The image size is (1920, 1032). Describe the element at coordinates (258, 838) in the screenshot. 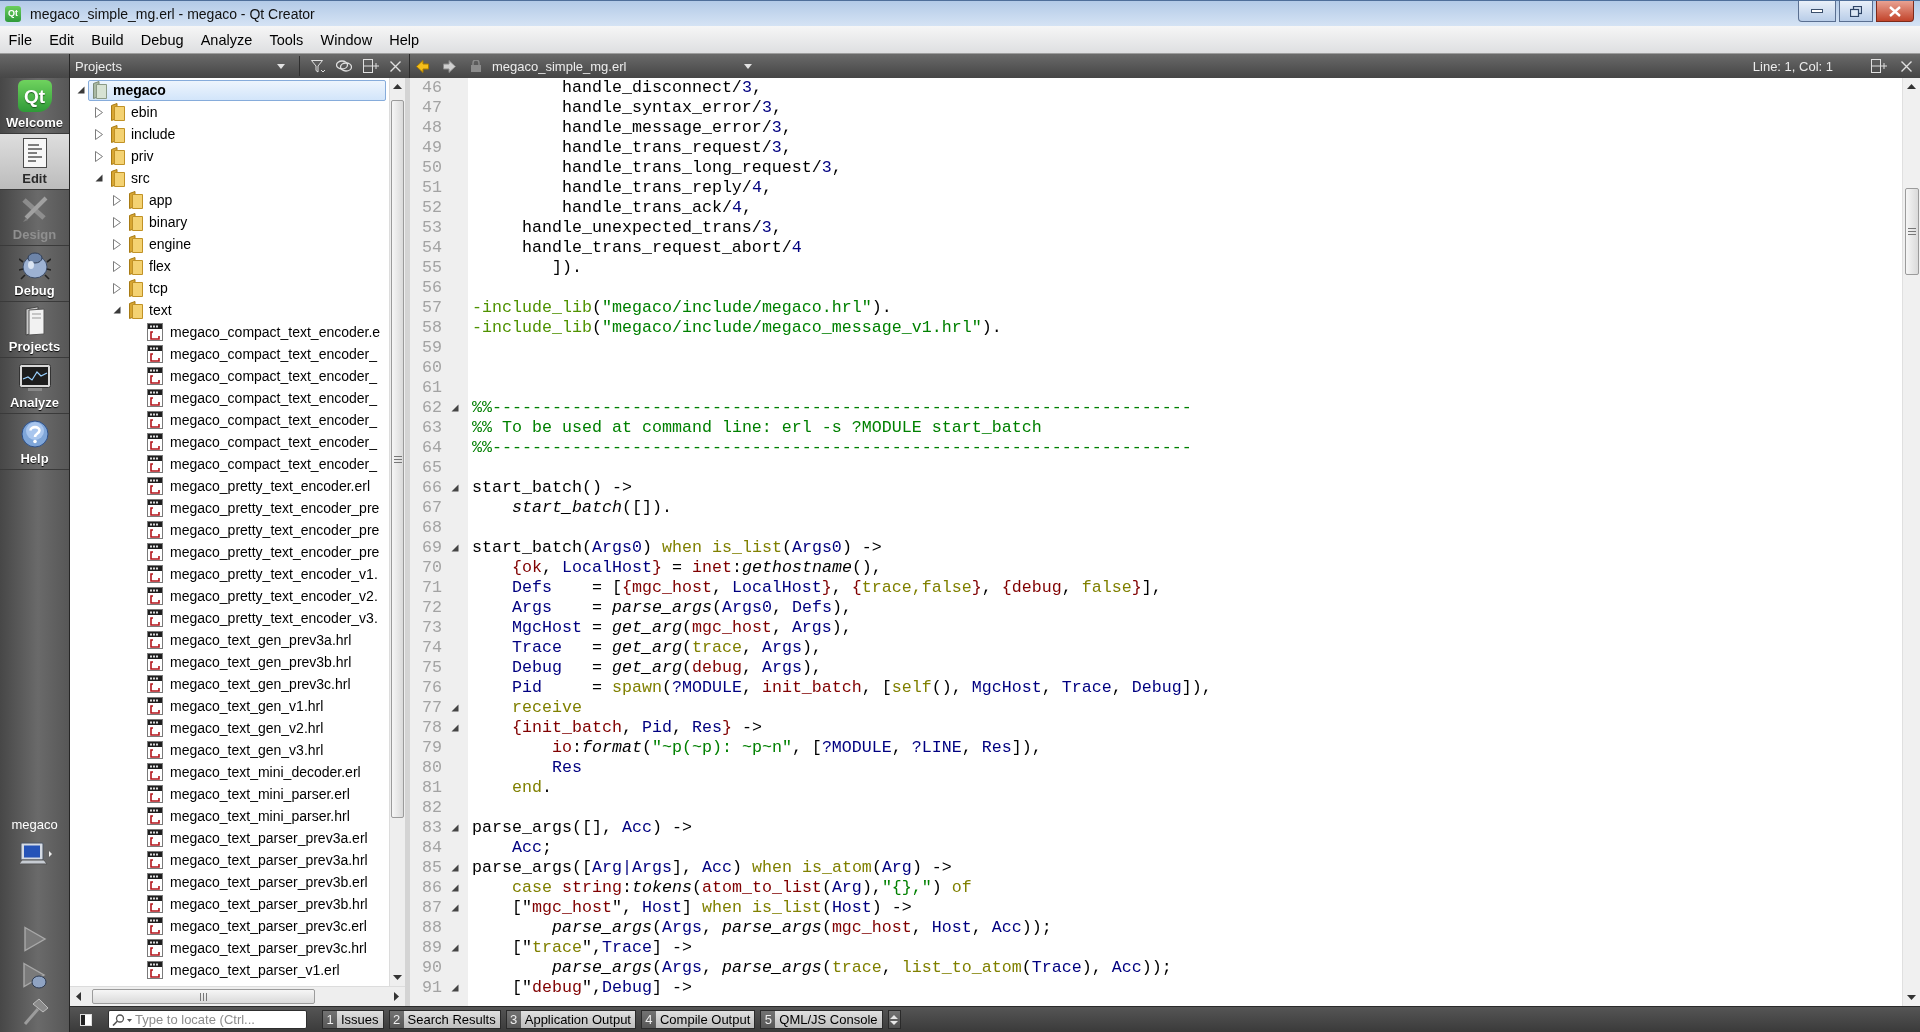

I see `tree-item: megaco_text_parser_prev3a.erl` at that location.